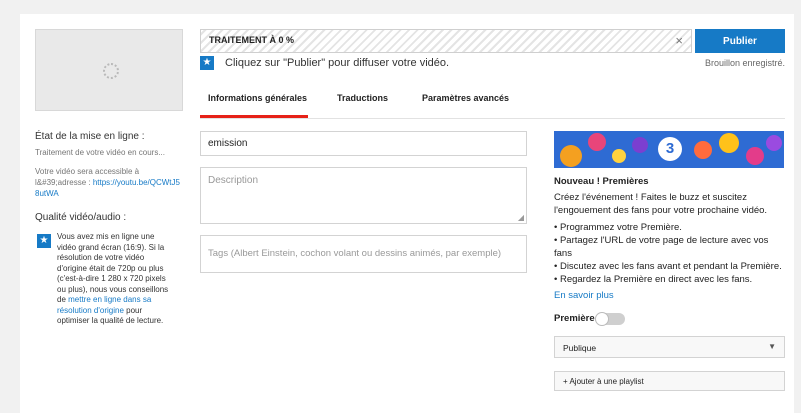  What do you see at coordinates (233, 180) in the screenshot?
I see `description-placeholder: Description` at bounding box center [233, 180].